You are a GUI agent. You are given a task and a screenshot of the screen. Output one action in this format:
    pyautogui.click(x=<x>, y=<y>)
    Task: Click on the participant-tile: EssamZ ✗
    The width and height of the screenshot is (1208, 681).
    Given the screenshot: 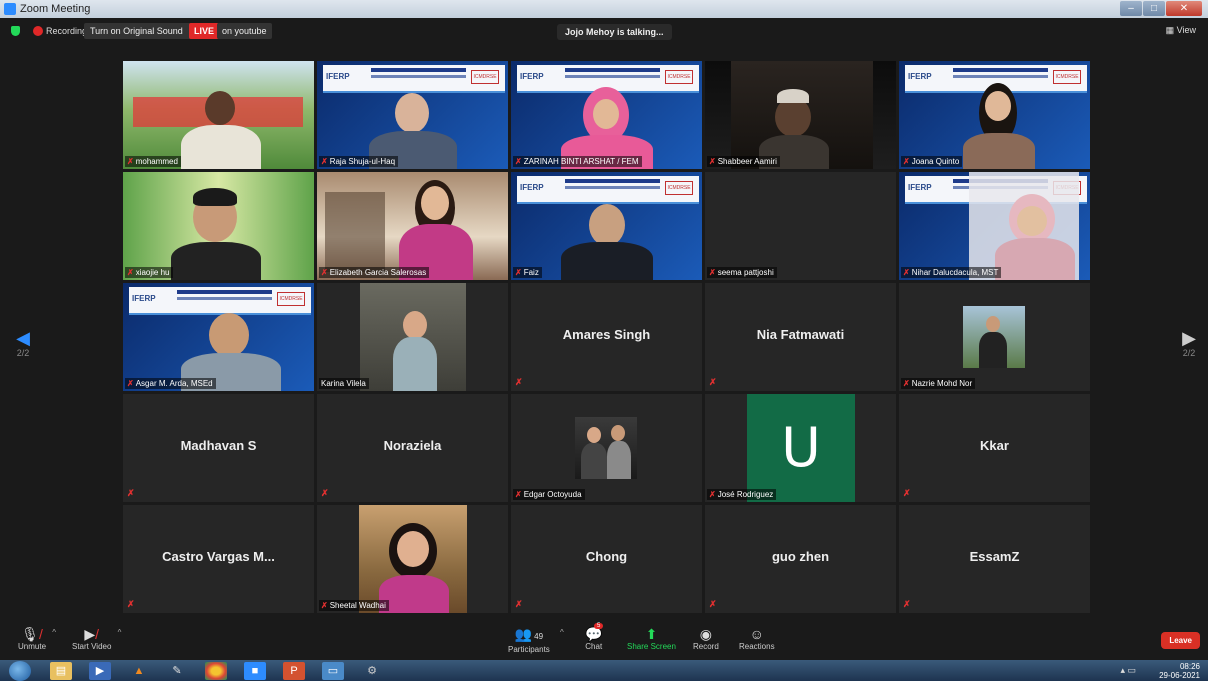 What is the action you would take?
    pyautogui.click(x=994, y=559)
    